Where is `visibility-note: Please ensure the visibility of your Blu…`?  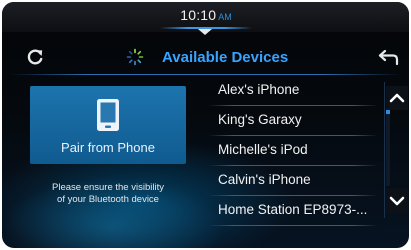 visibility-note: Please ensure the visibility of your Blu… is located at coordinates (108, 194).